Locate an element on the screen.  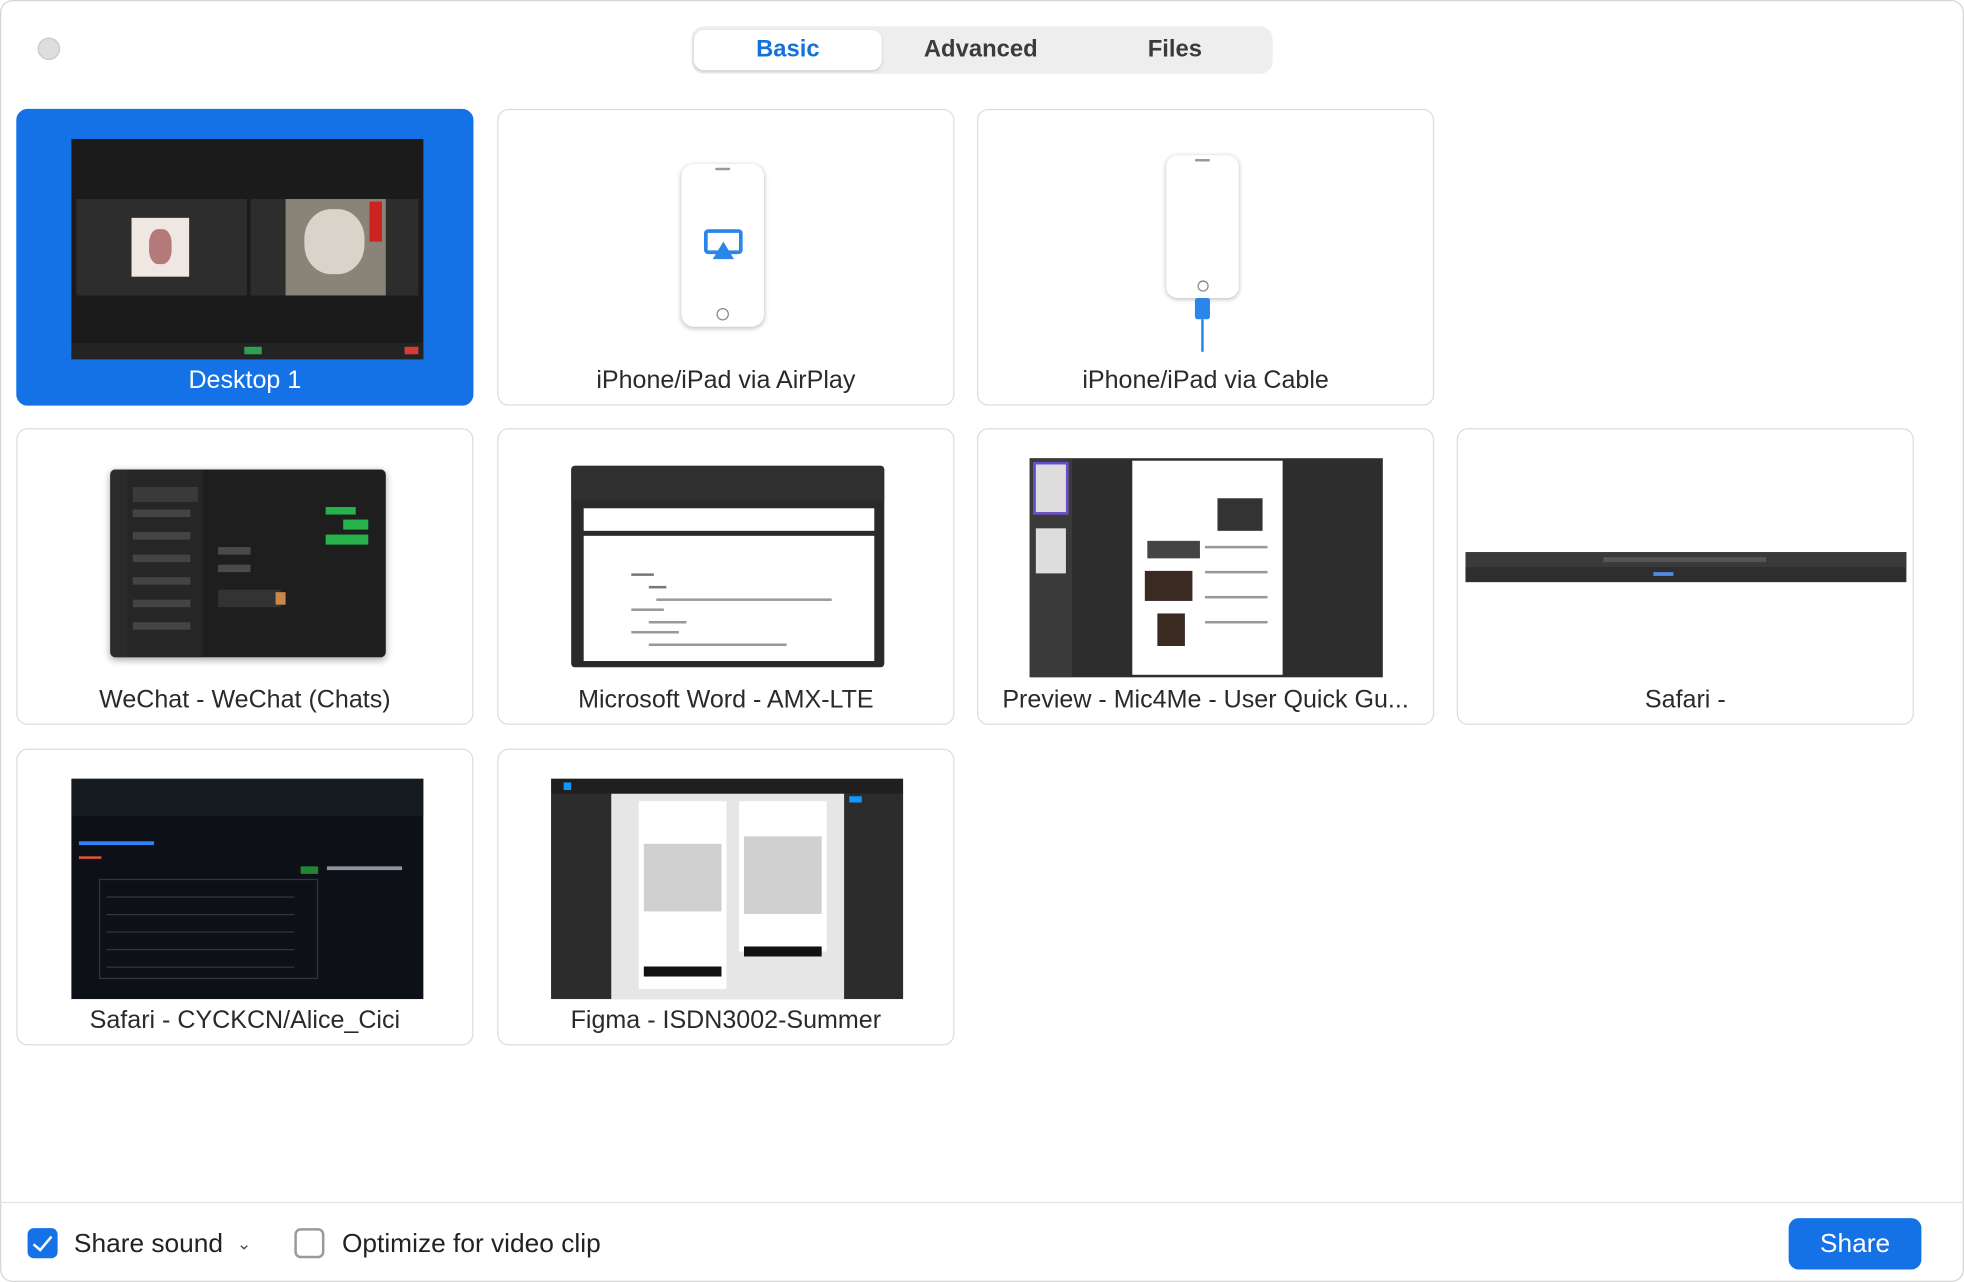
share-option-word: Microsoft Word - AMX-LTE is located at coordinates (726, 576).